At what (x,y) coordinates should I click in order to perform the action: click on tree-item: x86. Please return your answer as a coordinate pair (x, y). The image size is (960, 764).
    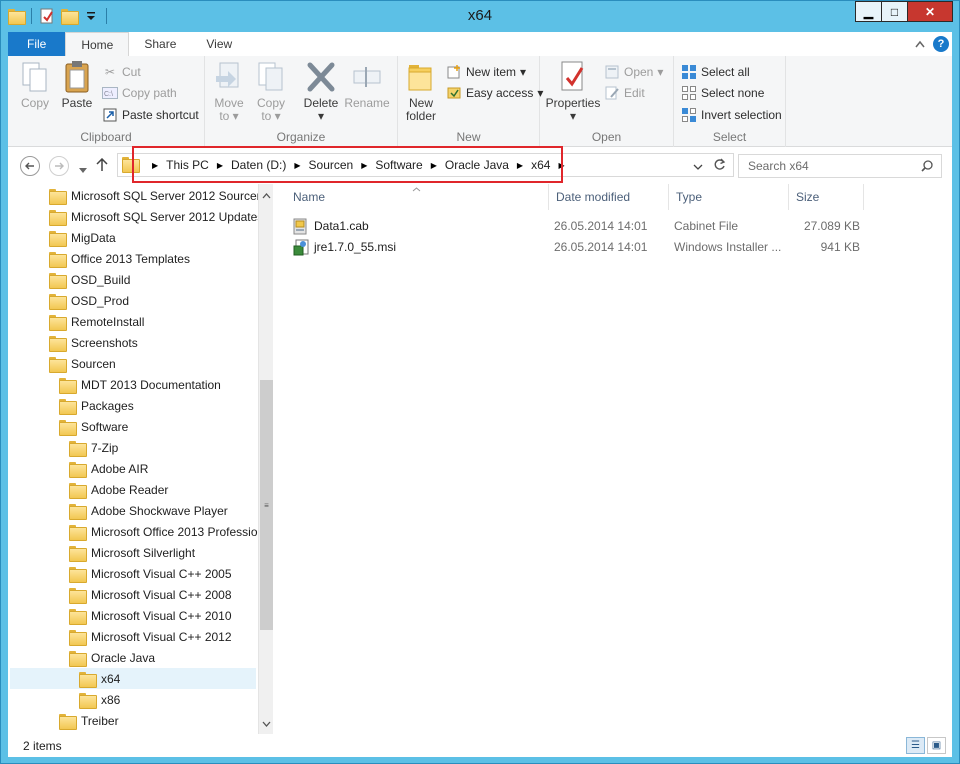
    Looking at the image, I should click on (99, 699).